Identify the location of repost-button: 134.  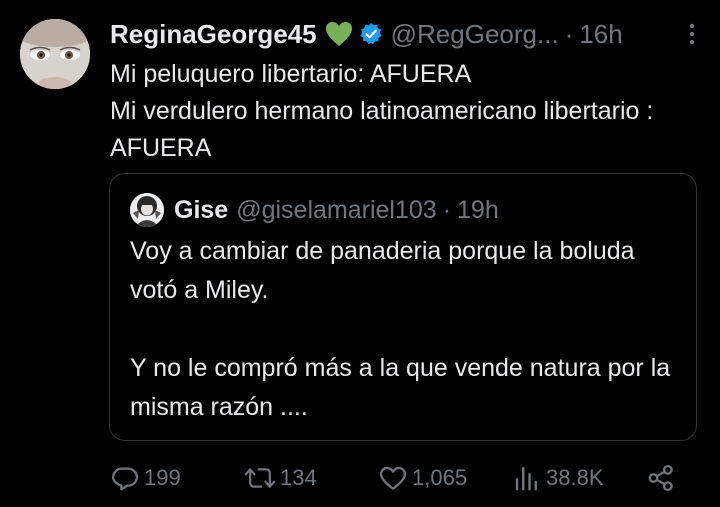
(280, 478).